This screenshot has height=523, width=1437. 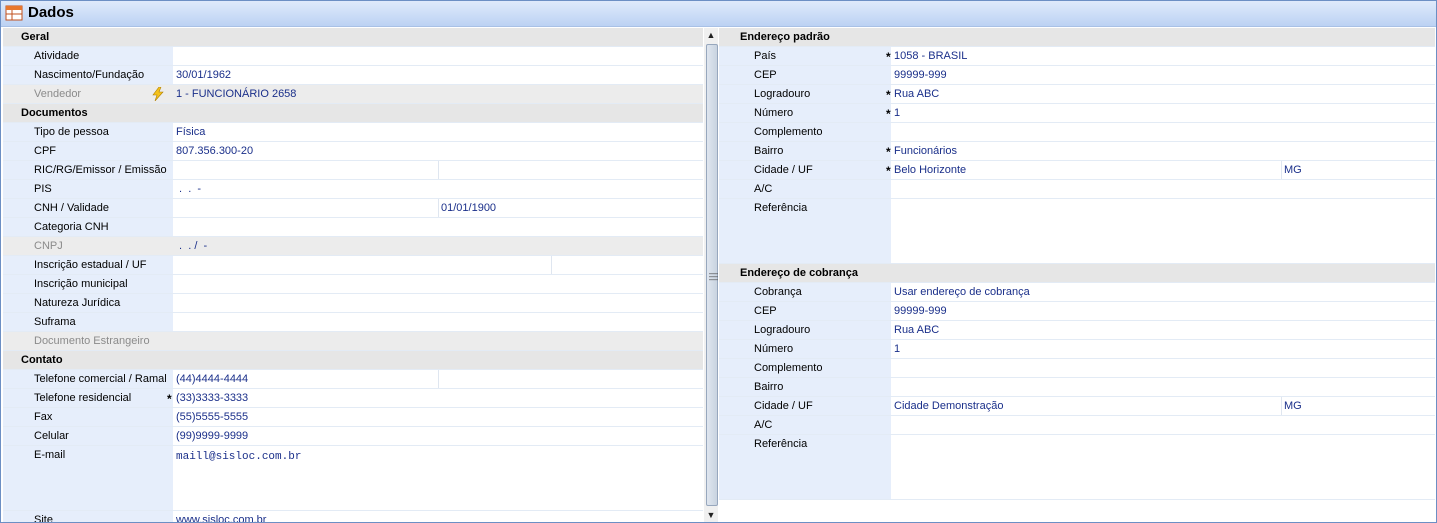 I want to click on field-cnh: CNH / Validade 01/01/1900, so click(x=353, y=208).